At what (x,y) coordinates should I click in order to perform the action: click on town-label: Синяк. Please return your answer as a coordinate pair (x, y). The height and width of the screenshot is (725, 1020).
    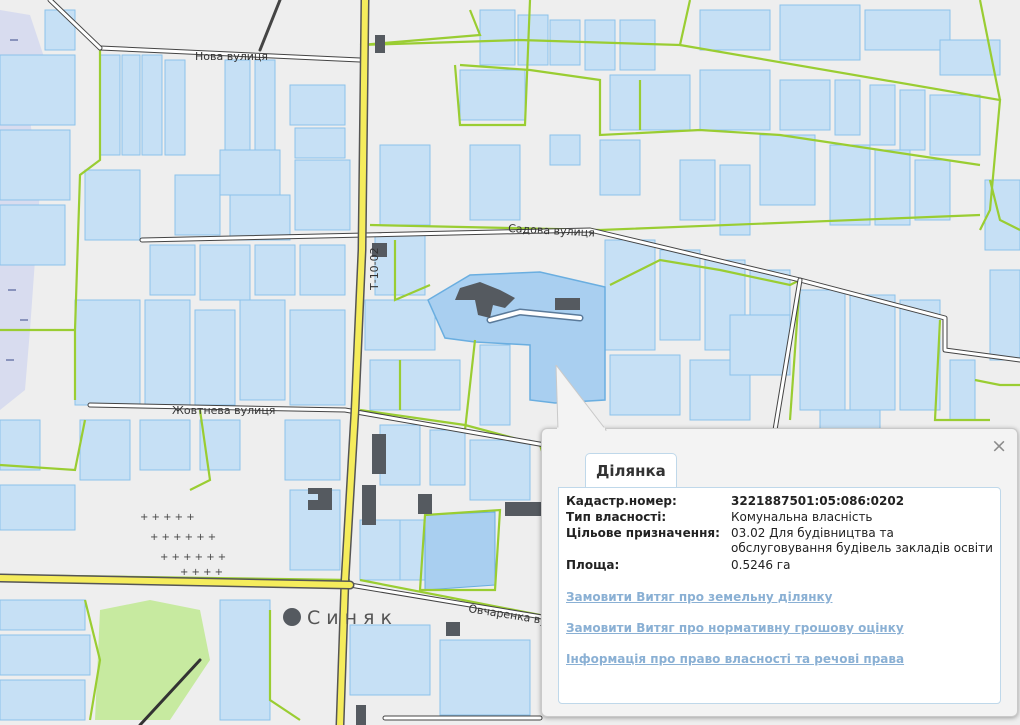
    Looking at the image, I should click on (352, 618).